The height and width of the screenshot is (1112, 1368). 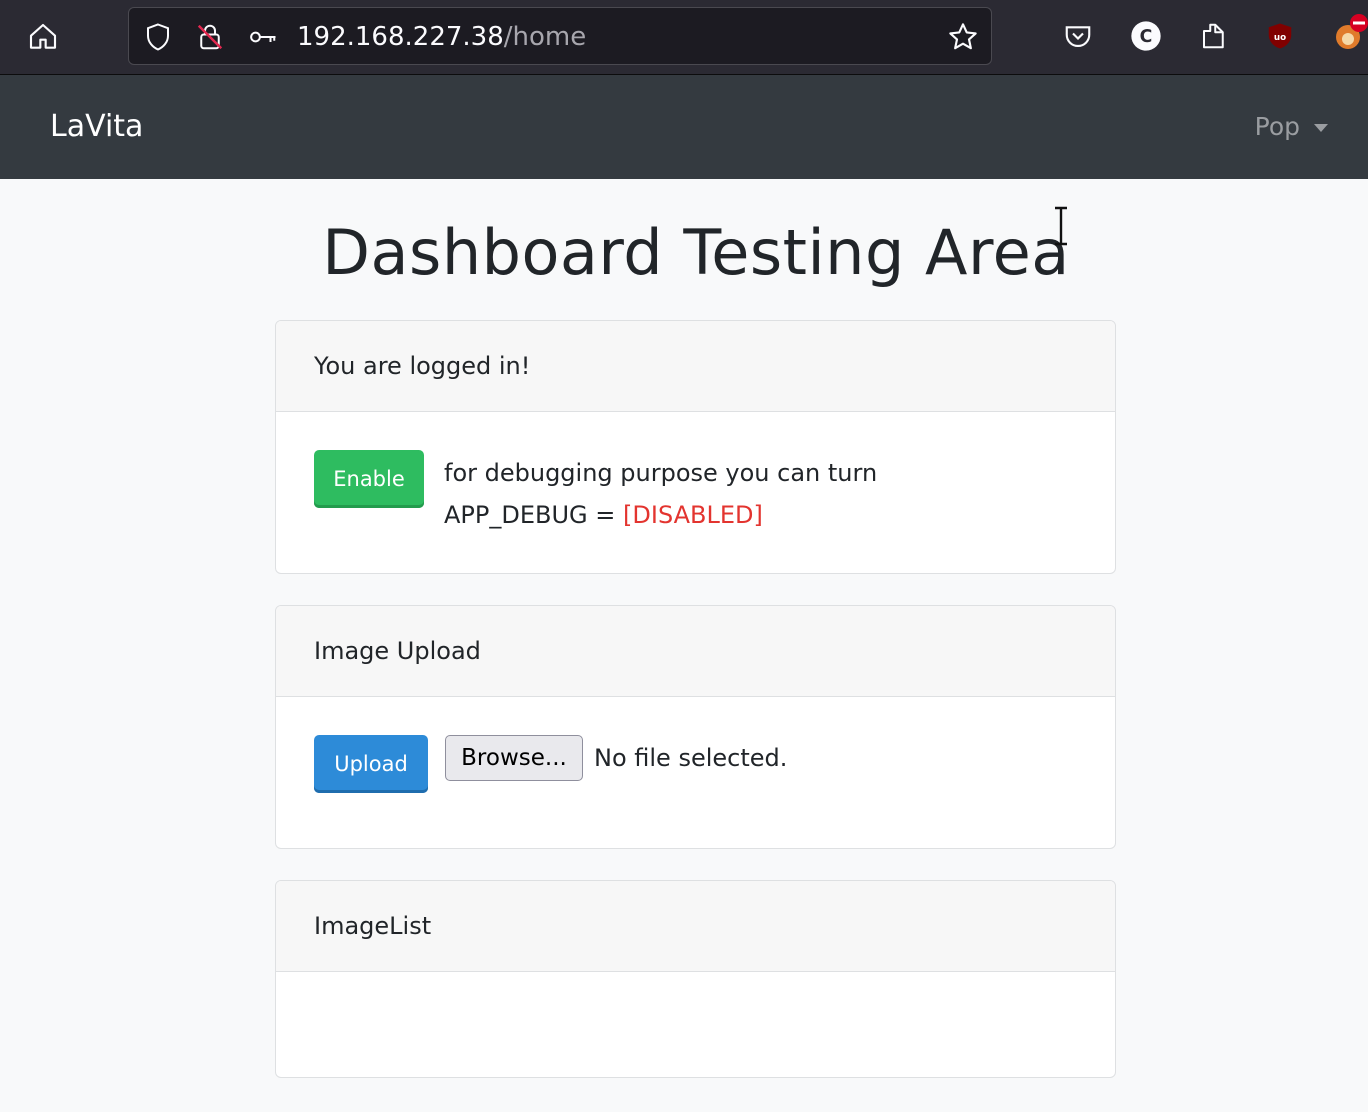 I want to click on share-icon, so click(x=1214, y=36).